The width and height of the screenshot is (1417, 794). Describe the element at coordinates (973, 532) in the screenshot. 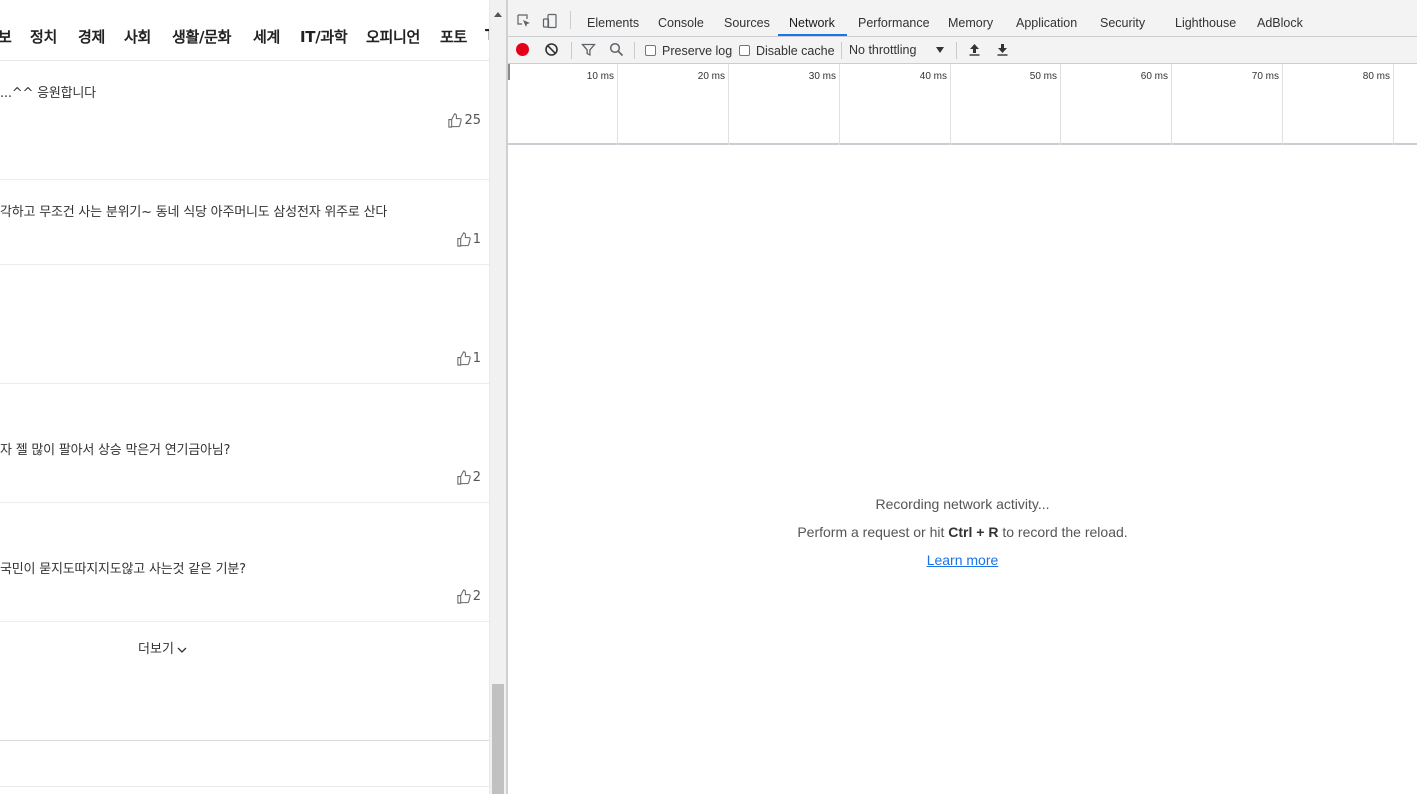

I see `reload-shortcut: Ctrl + R` at that location.